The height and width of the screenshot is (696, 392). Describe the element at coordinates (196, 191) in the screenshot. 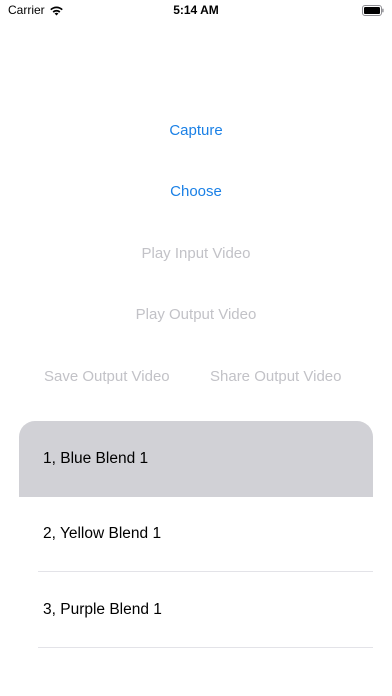

I see `choose-button: Choose` at that location.